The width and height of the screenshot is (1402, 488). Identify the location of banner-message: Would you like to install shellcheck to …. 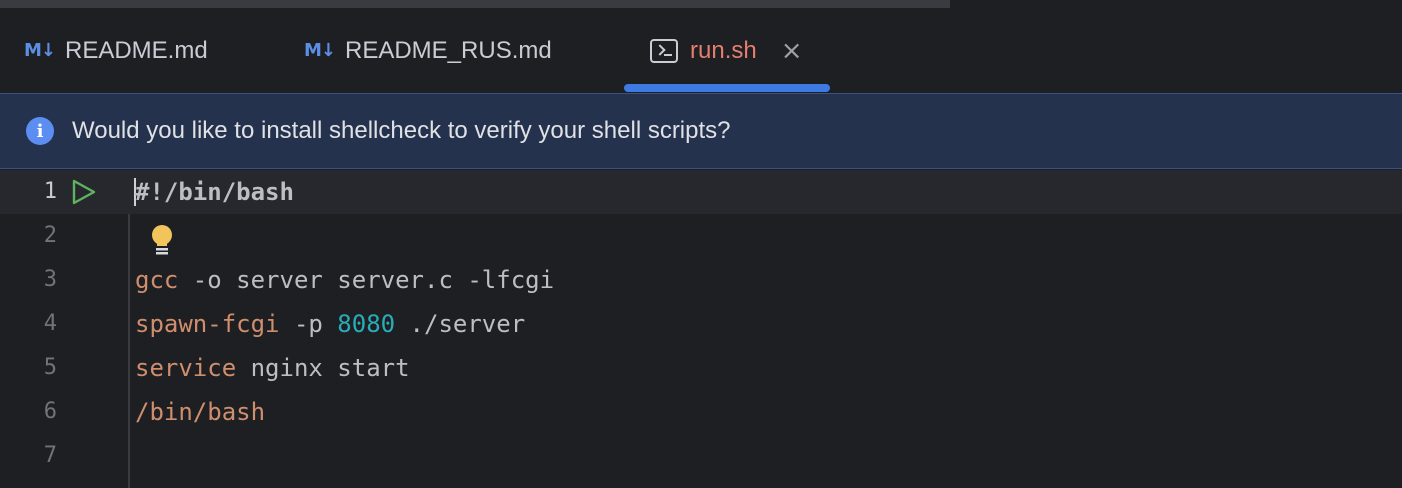
(401, 130).